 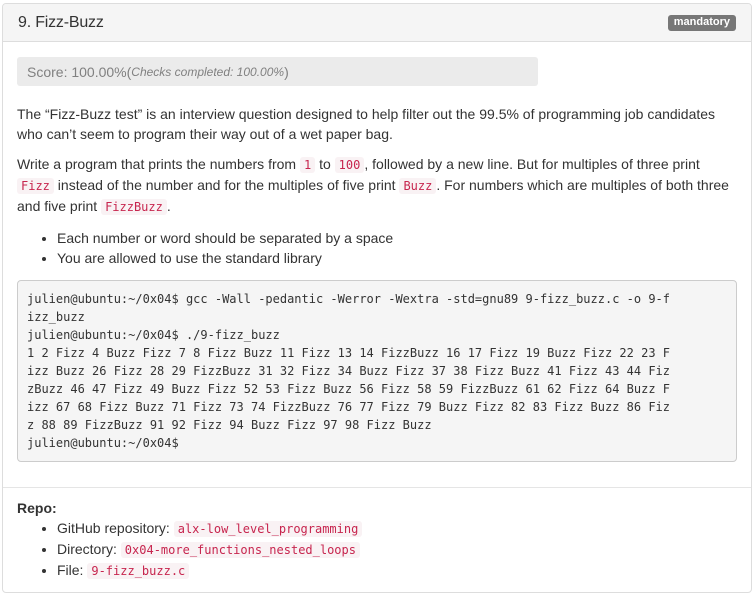 What do you see at coordinates (307, 165) in the screenshot?
I see `inline-code: 1` at bounding box center [307, 165].